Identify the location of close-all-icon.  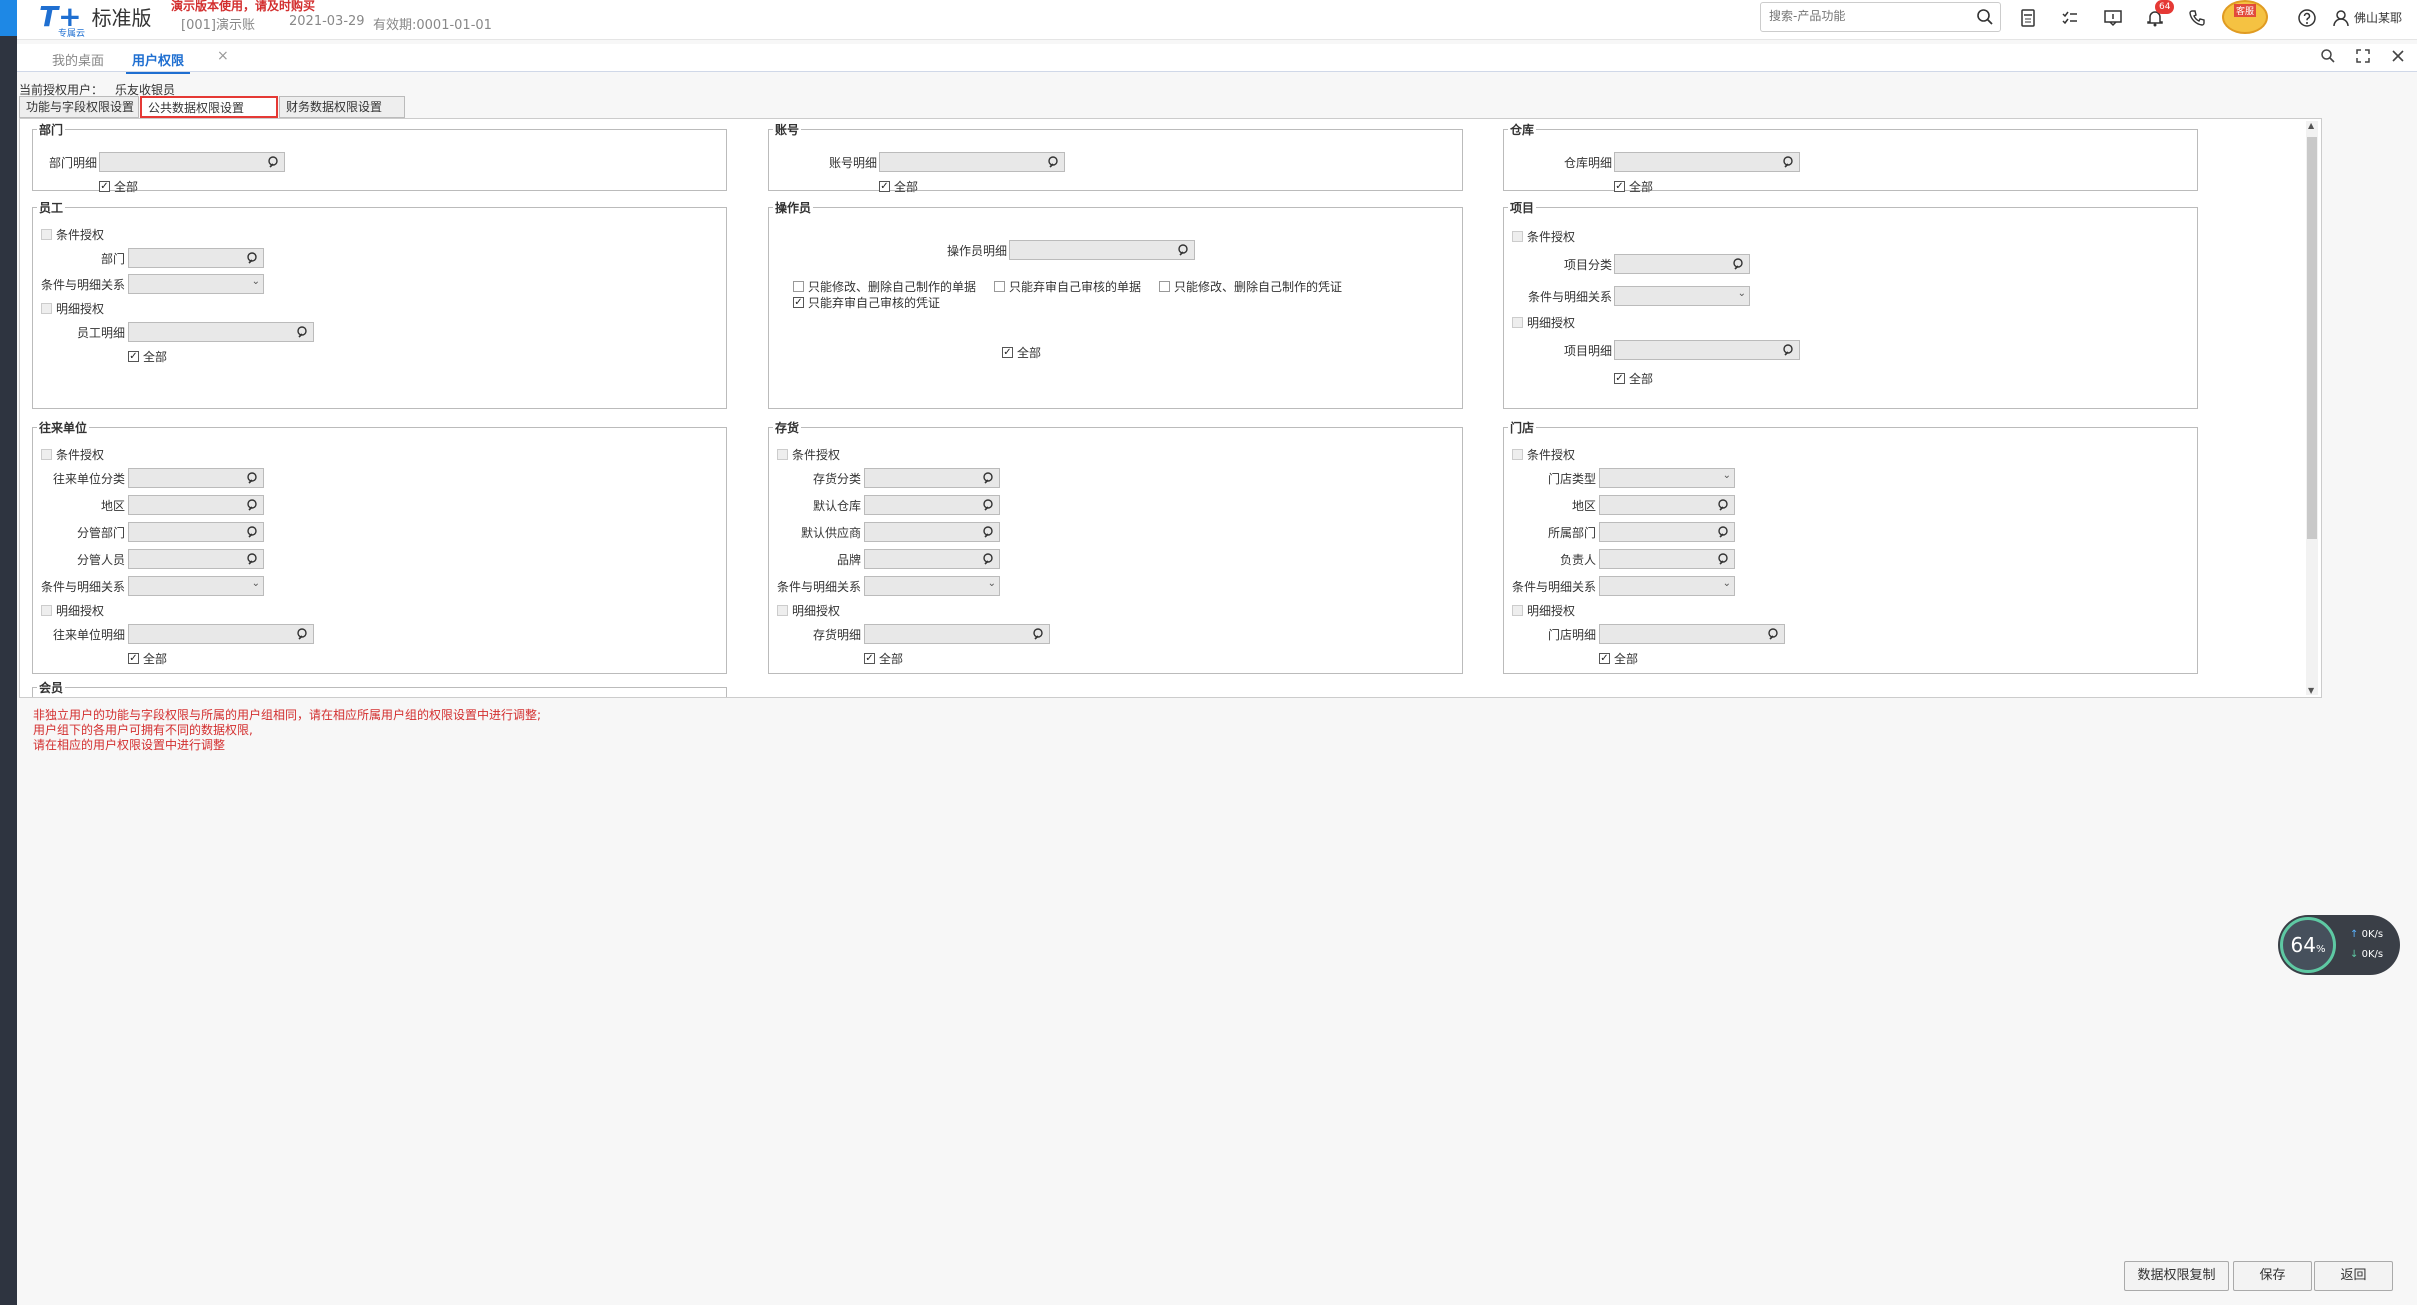
(2398, 56).